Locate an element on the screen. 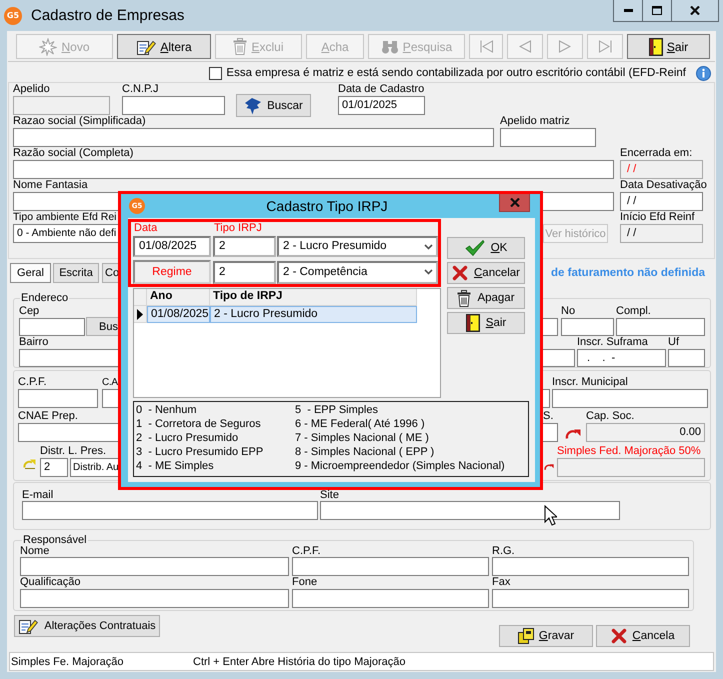 The image size is (723, 679). legend-text: 5 - EPP Simples is located at coordinates (337, 410).